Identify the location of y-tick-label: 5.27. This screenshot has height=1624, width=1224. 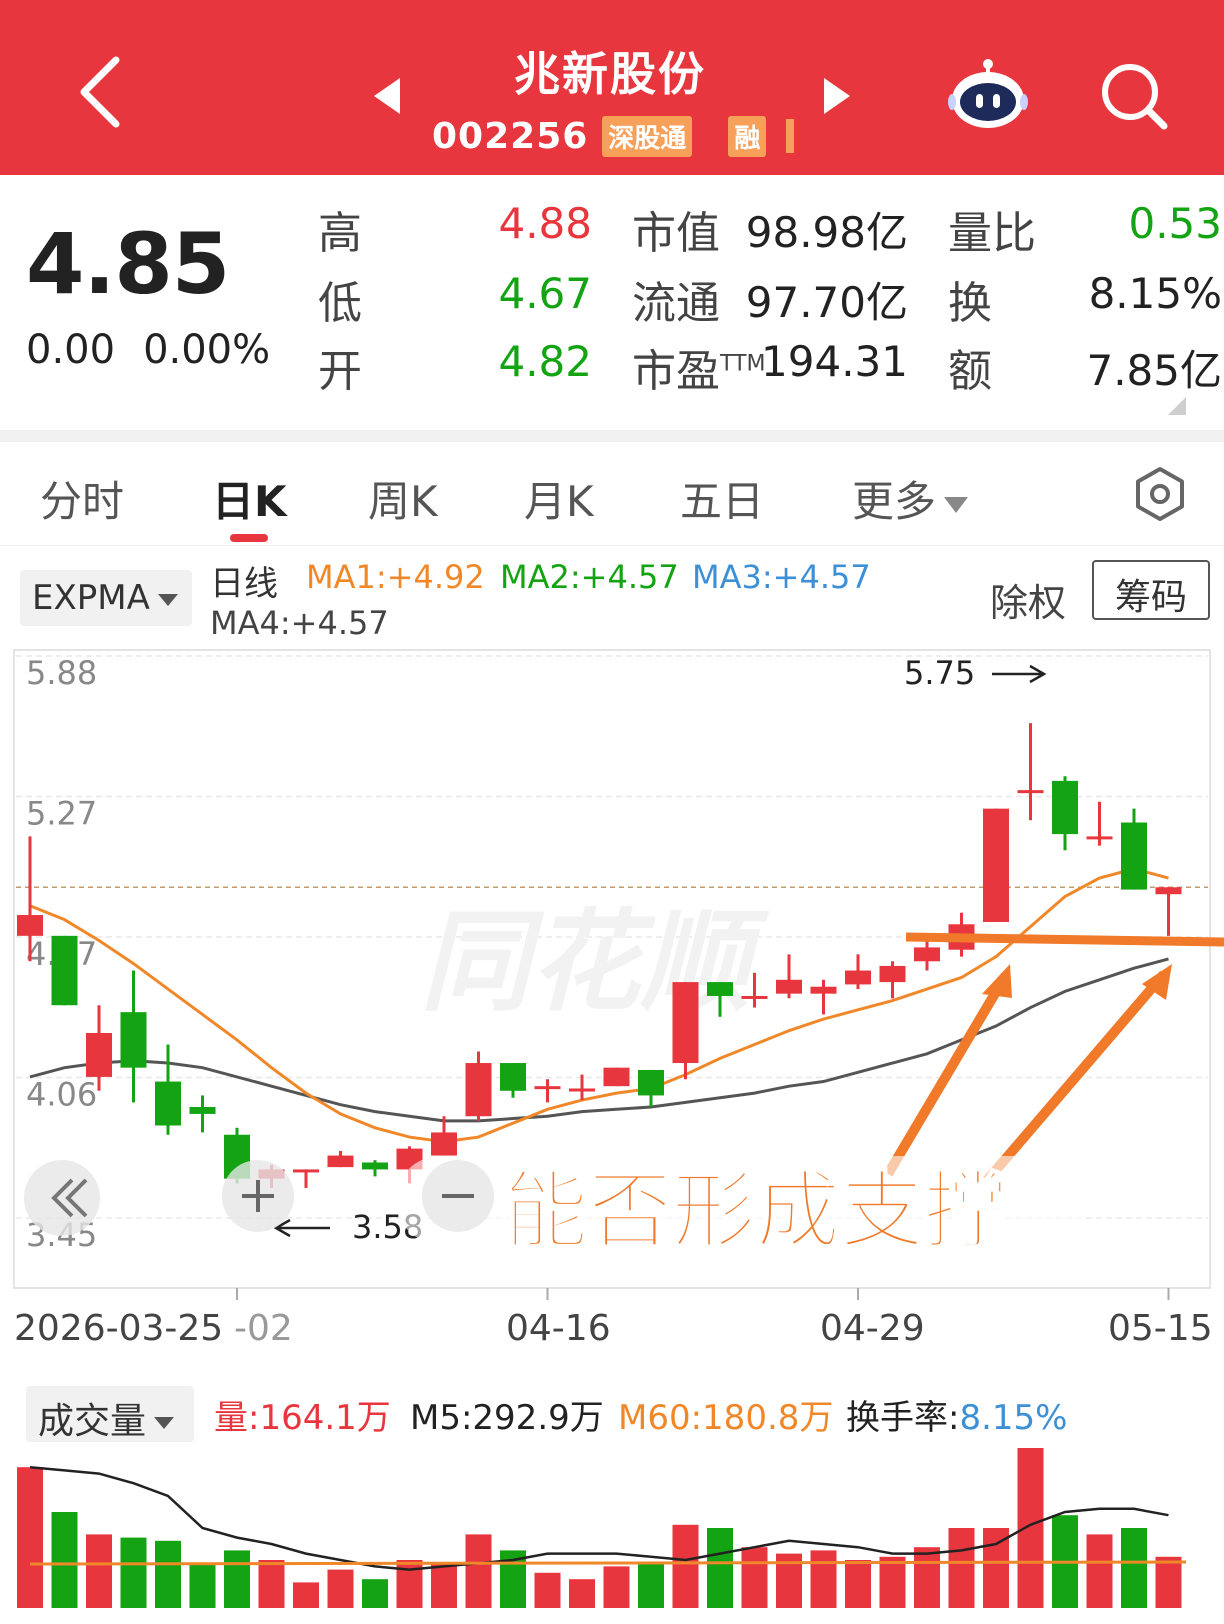
(61, 814).